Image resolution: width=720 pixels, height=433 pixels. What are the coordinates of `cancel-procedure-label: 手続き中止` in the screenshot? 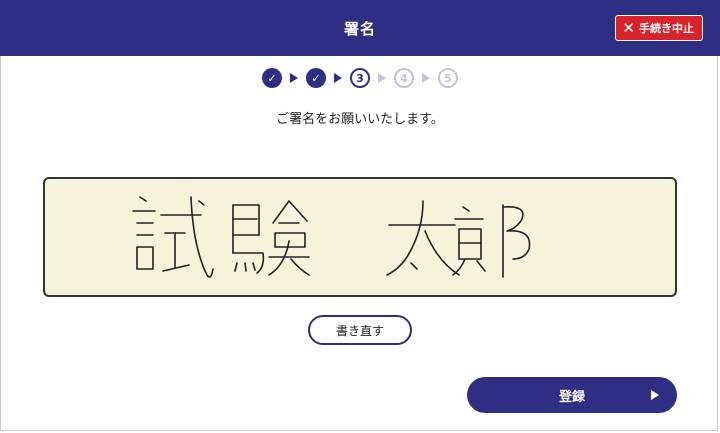 It's located at (666, 28).